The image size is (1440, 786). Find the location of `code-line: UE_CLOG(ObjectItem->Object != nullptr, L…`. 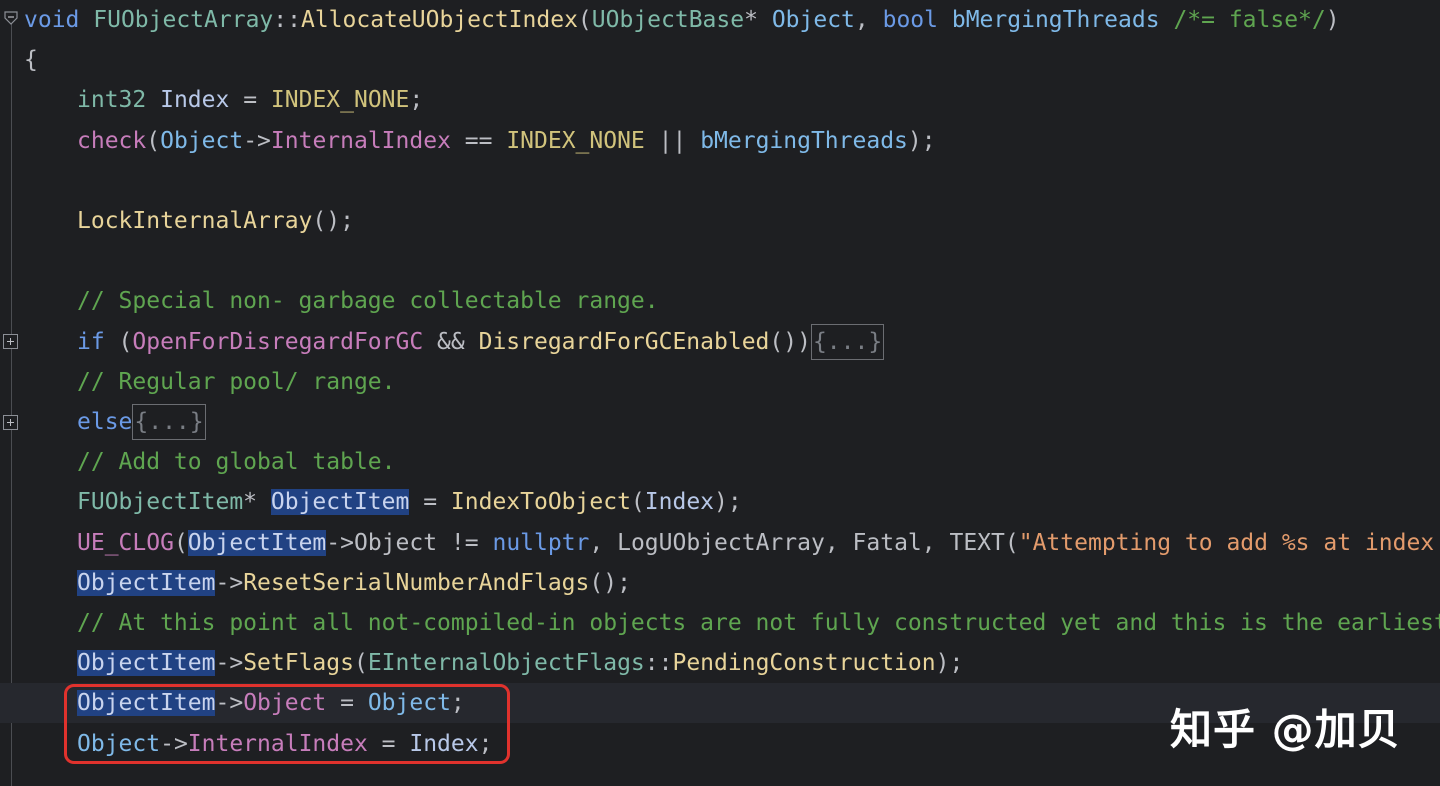

code-line: UE_CLOG(ObjectItem->Object != nullptr, L… is located at coordinates (720, 543).